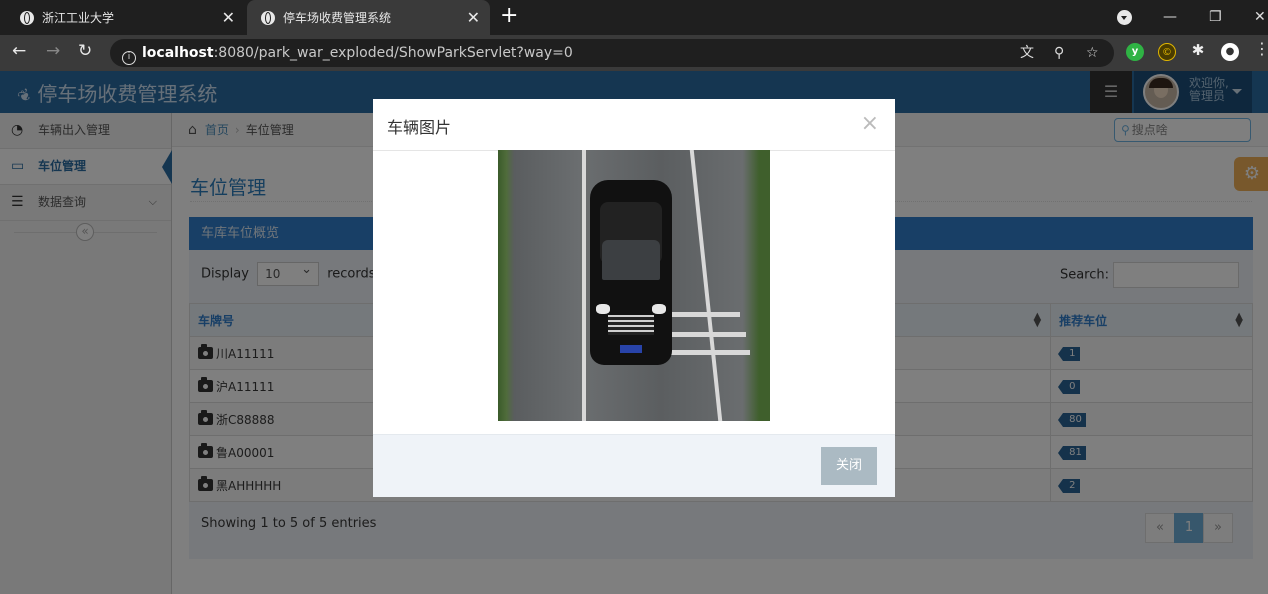  I want to click on vehicle-photo, so click(634, 285).